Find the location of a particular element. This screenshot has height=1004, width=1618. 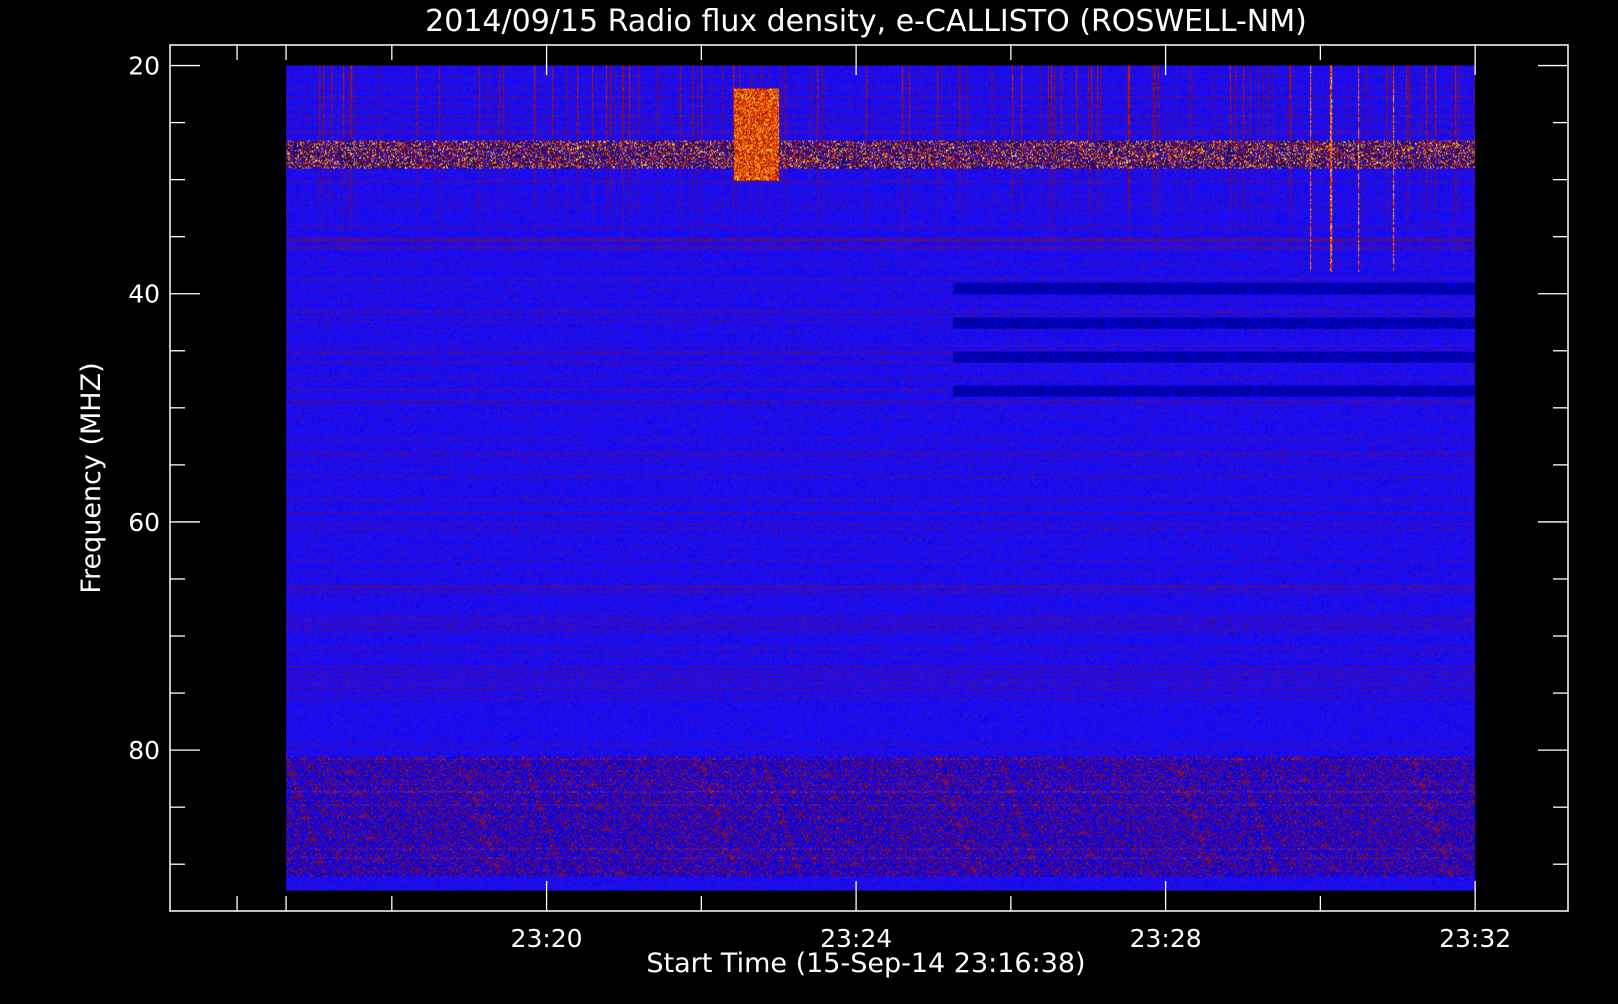

y-tick-label: 40 is located at coordinates (144, 294).